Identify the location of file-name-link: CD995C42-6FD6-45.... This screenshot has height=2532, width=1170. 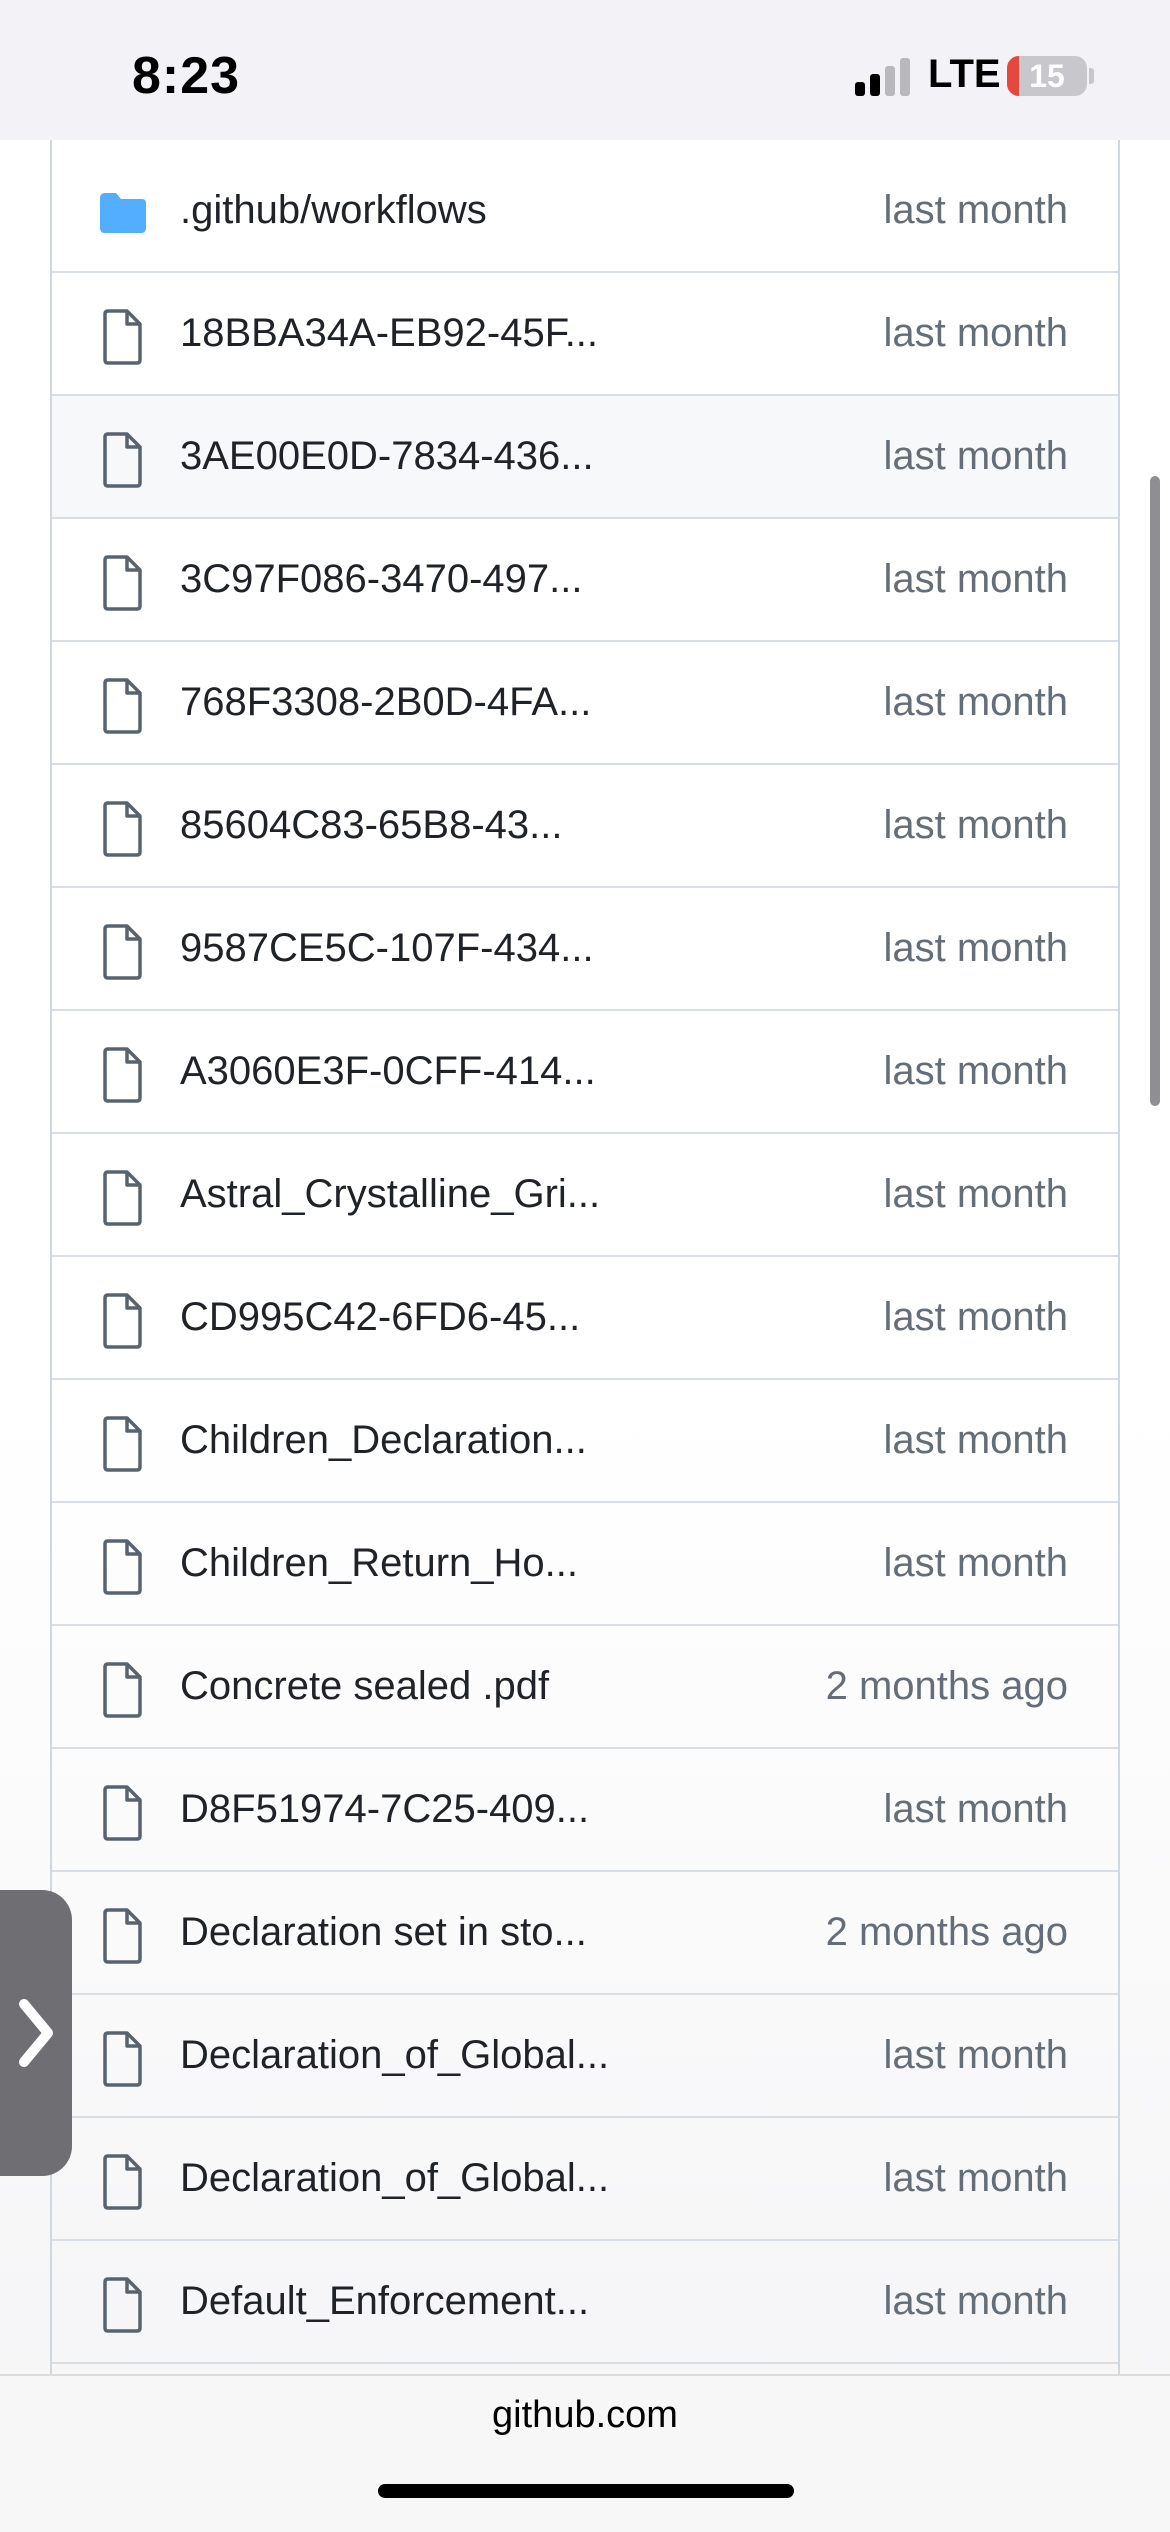
(380, 1317).